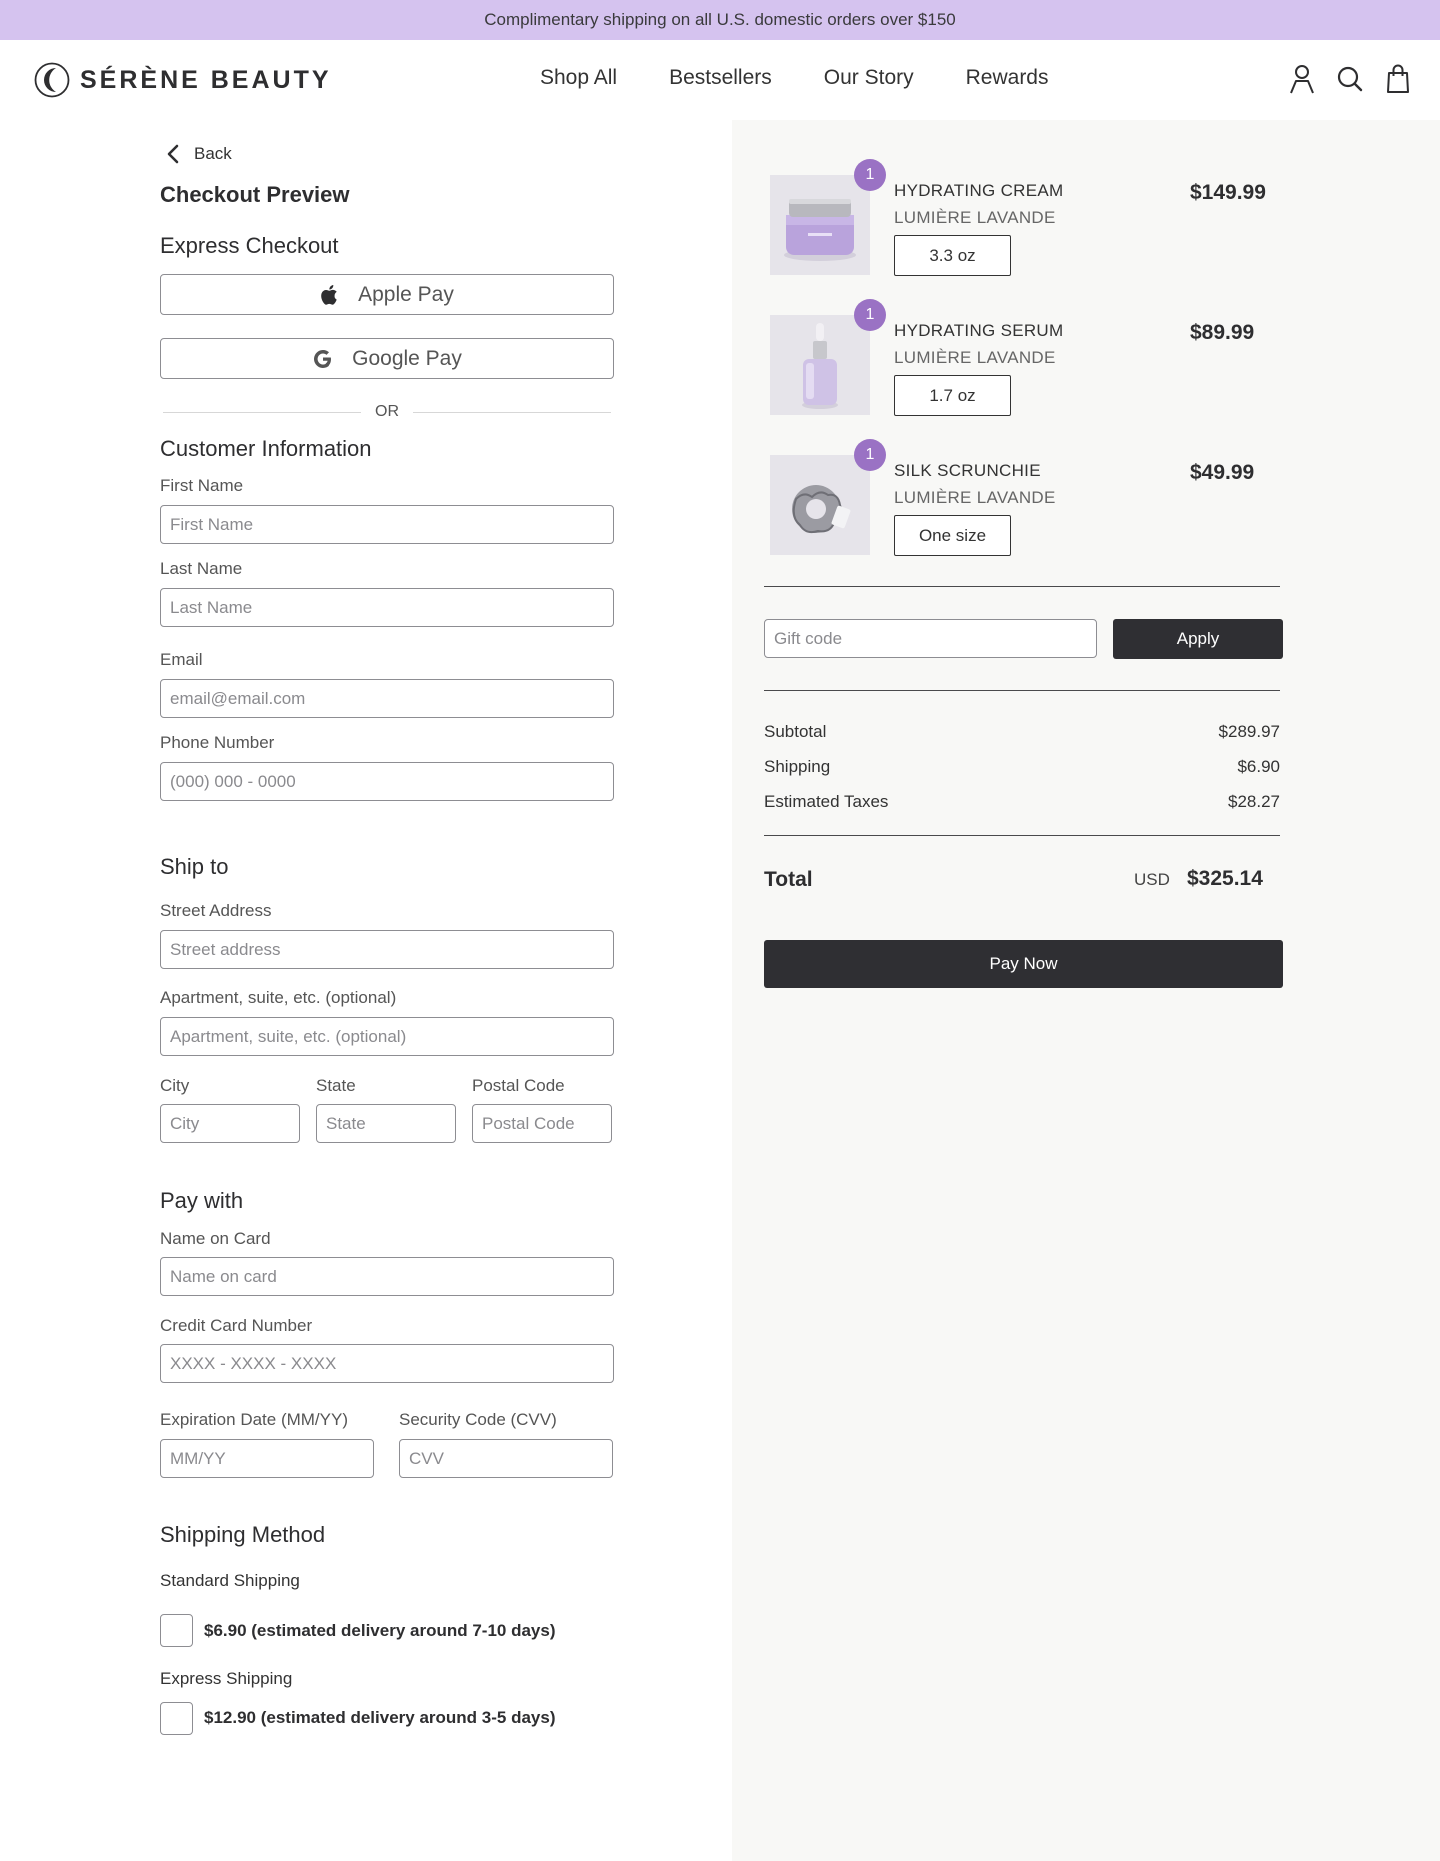  I want to click on express-shipping-label: Express Shipping, so click(226, 1678).